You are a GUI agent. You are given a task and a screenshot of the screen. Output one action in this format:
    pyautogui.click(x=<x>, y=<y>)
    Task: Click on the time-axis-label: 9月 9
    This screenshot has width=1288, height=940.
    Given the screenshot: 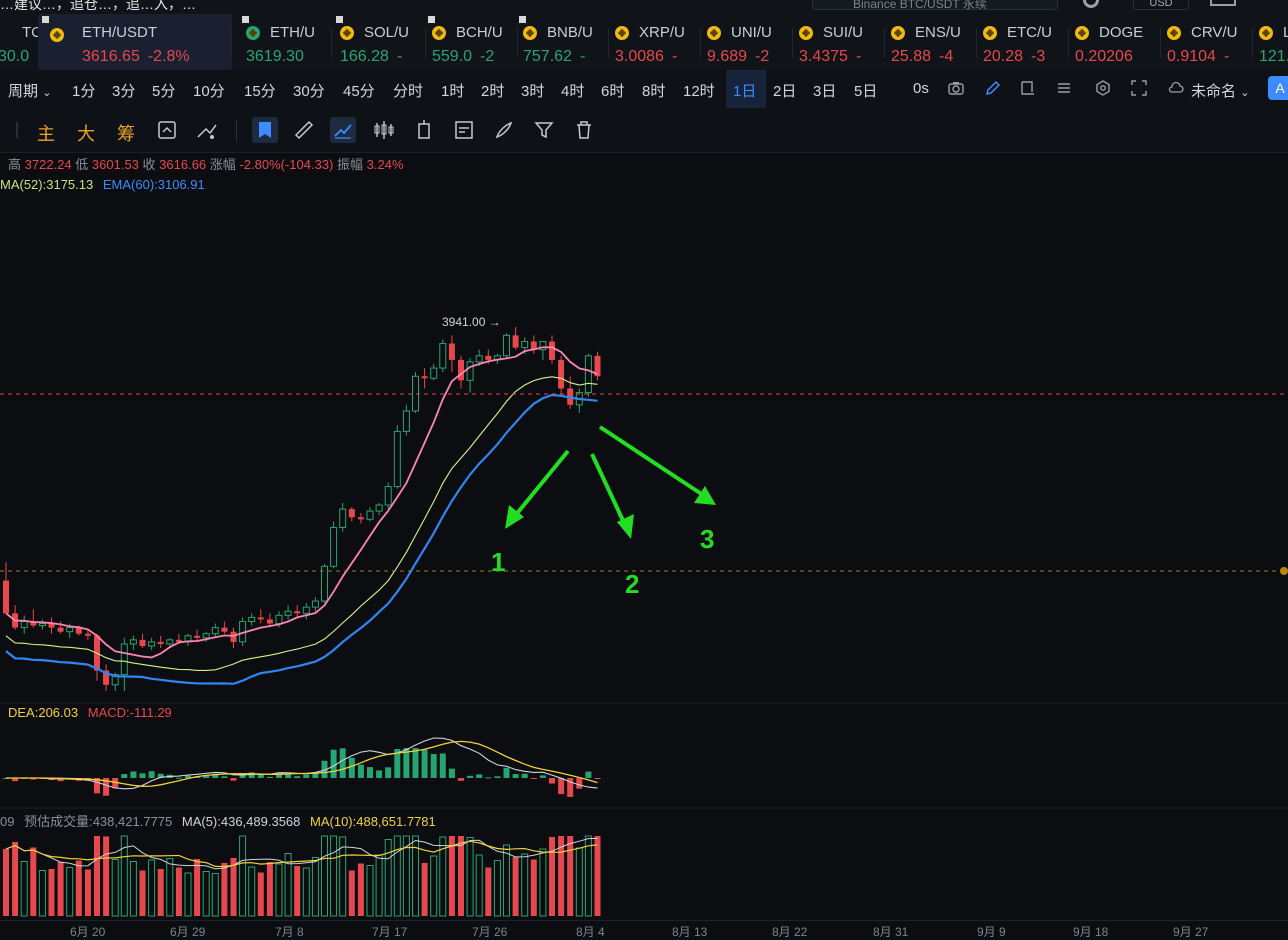 What is the action you would take?
    pyautogui.click(x=991, y=932)
    